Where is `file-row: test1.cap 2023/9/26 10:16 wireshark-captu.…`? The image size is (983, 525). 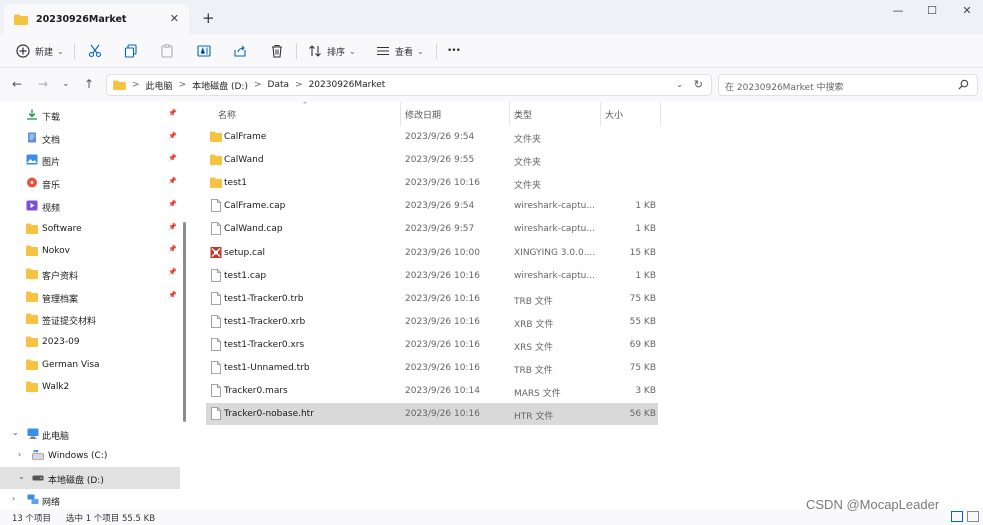 file-row: test1.cap 2023/9/26 10:16 wireshark-captu.… is located at coordinates (432, 276).